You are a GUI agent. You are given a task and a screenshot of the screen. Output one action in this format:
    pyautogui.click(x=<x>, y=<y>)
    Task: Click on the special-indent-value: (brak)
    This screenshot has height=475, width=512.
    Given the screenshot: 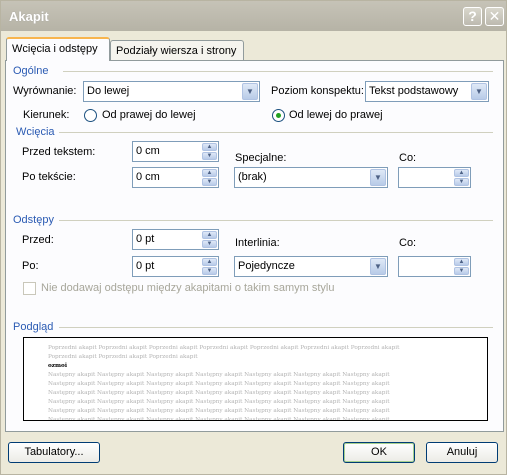 What is the action you would take?
    pyautogui.click(x=252, y=177)
    